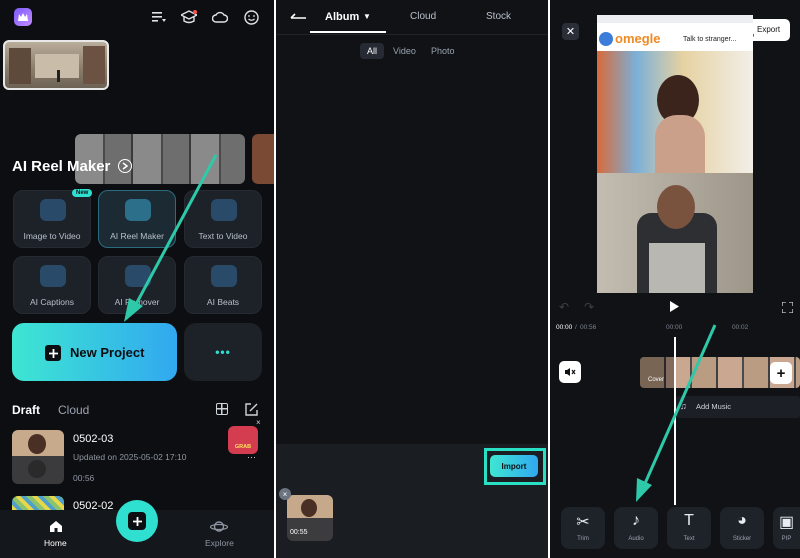  Describe the element at coordinates (367, 16) in the screenshot. I see `chevron-down-icon: ▼` at that location.